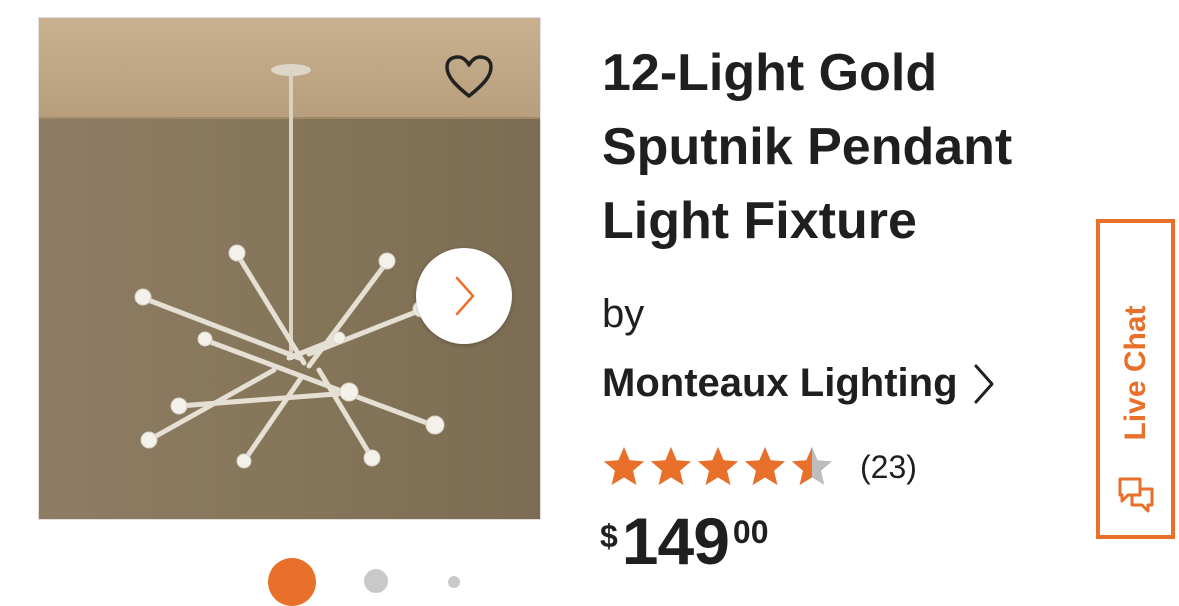 Image resolution: width=1179 pixels, height=606 pixels. I want to click on price-cents: 00, so click(750, 532).